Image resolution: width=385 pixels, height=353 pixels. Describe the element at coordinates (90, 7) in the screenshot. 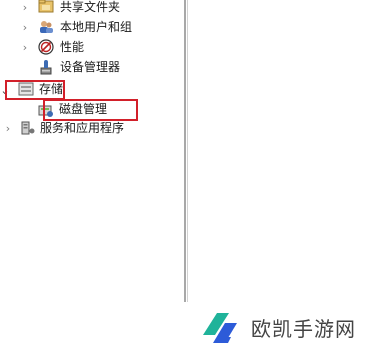

I see `tree-item-label: 共享文件夹` at that location.